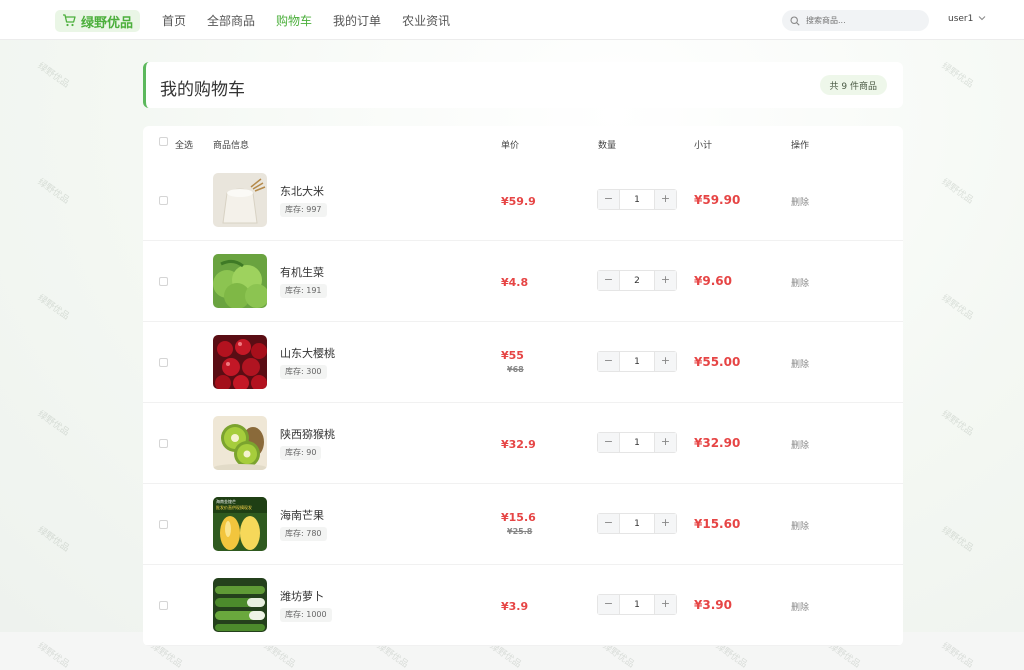 This screenshot has height=670, width=1024. Describe the element at coordinates (240, 443) in the screenshot. I see `product-image-kiwi` at that location.